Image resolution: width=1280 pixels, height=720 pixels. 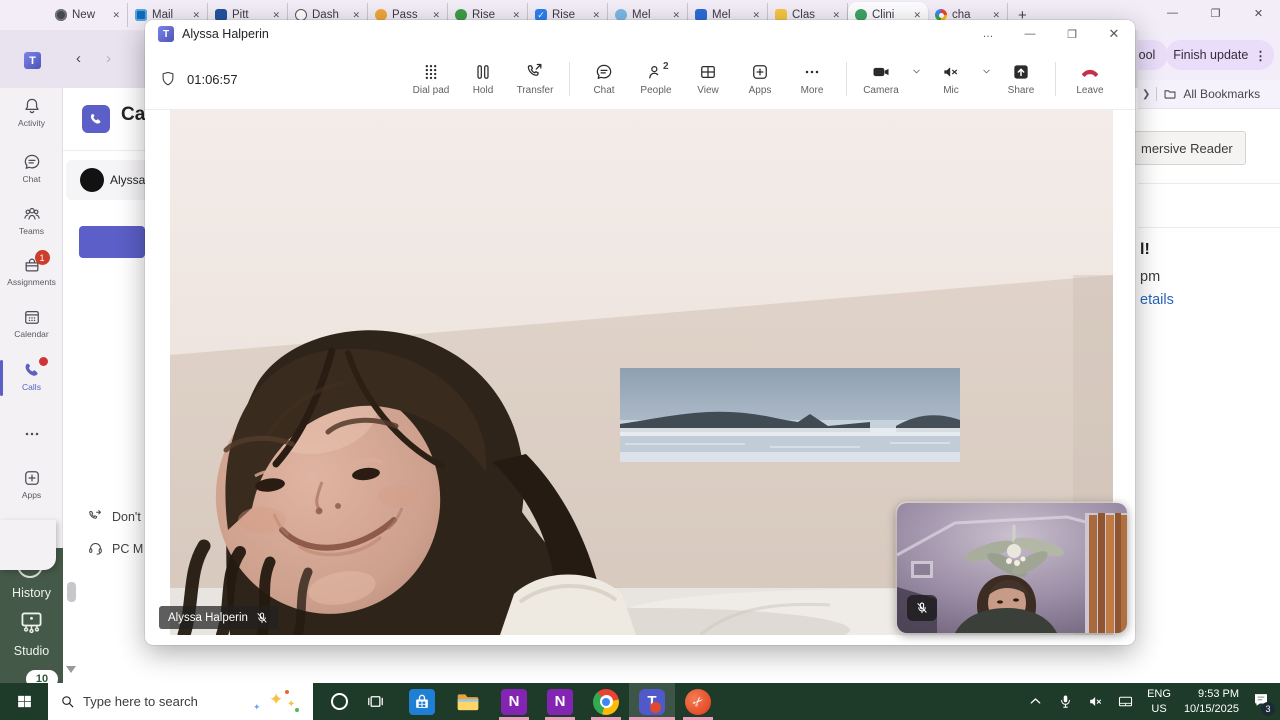 I want to click on scrollbar-thumb, so click(x=71, y=592).